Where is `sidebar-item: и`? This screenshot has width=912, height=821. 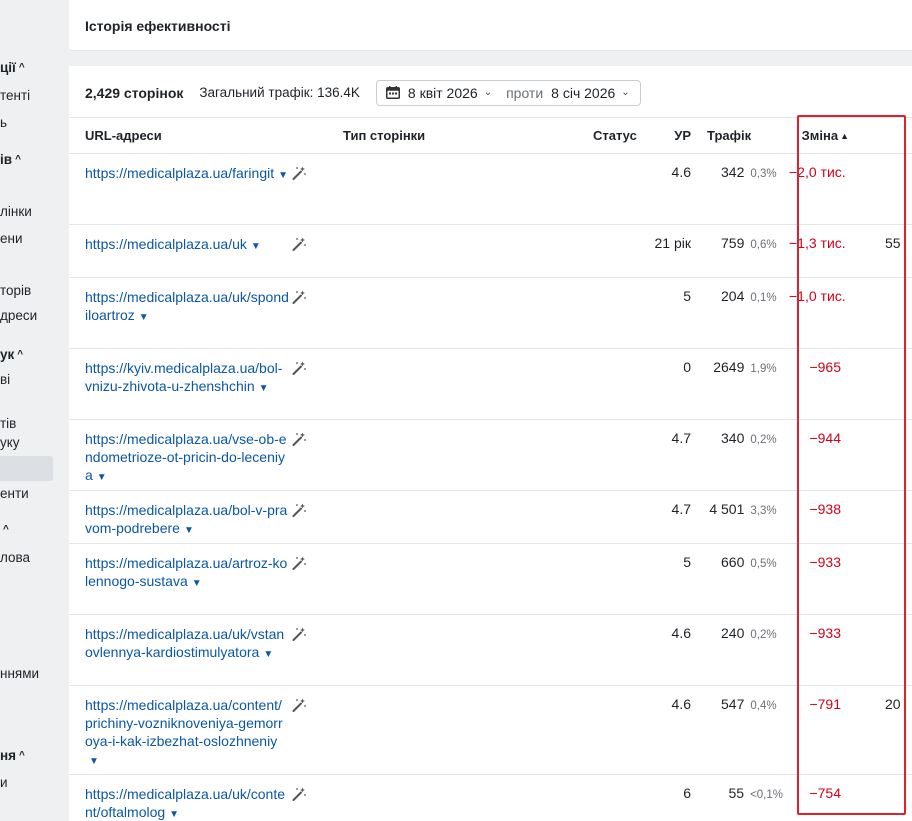
sidebar-item: и is located at coordinates (4, 782).